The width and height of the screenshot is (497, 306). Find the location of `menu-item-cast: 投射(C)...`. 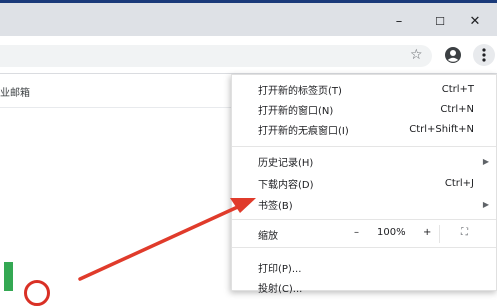

menu-item-cast: 投射(C)... is located at coordinates (364, 287).